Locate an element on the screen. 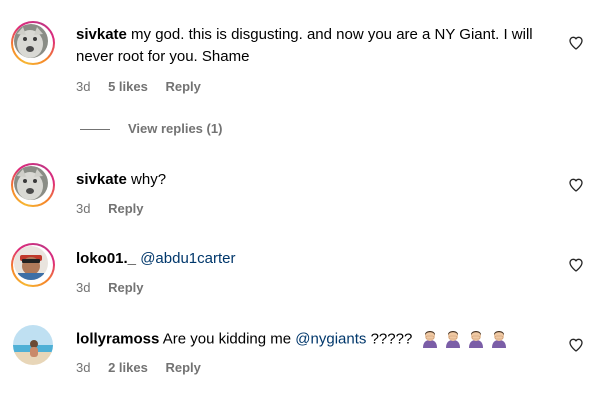  comment-meta: 3d 2 likes Reply is located at coordinates (145, 368).